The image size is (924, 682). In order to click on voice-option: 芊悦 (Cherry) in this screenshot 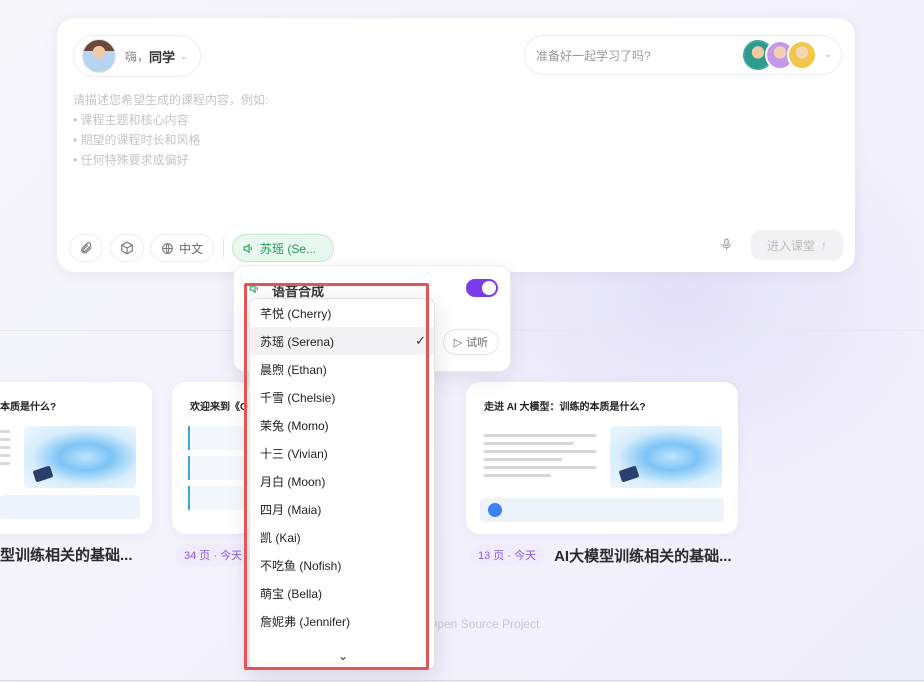, I will do `click(342, 313)`.